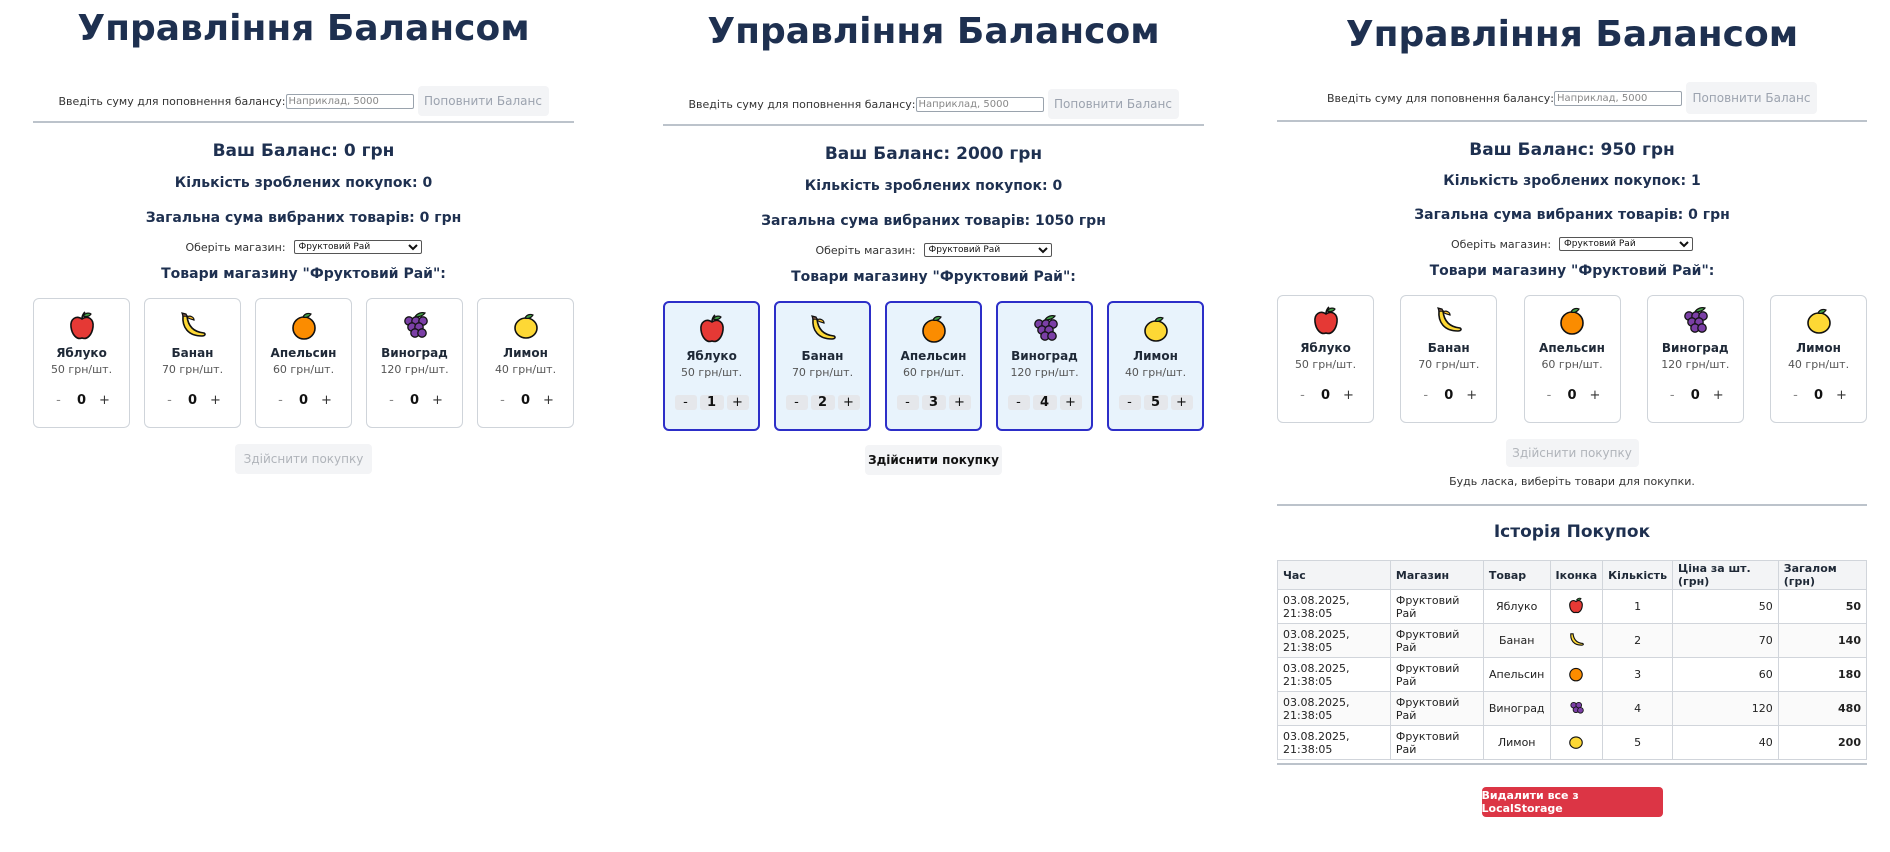  I want to click on cell-total: 50, so click(1822, 606).